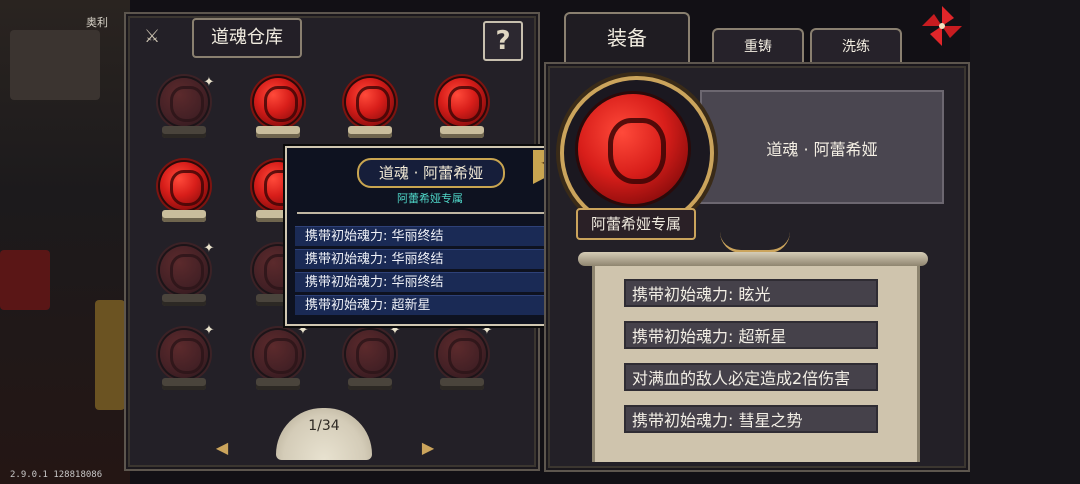  I want to click on sword-rack-icon: ⚔, so click(152, 36).